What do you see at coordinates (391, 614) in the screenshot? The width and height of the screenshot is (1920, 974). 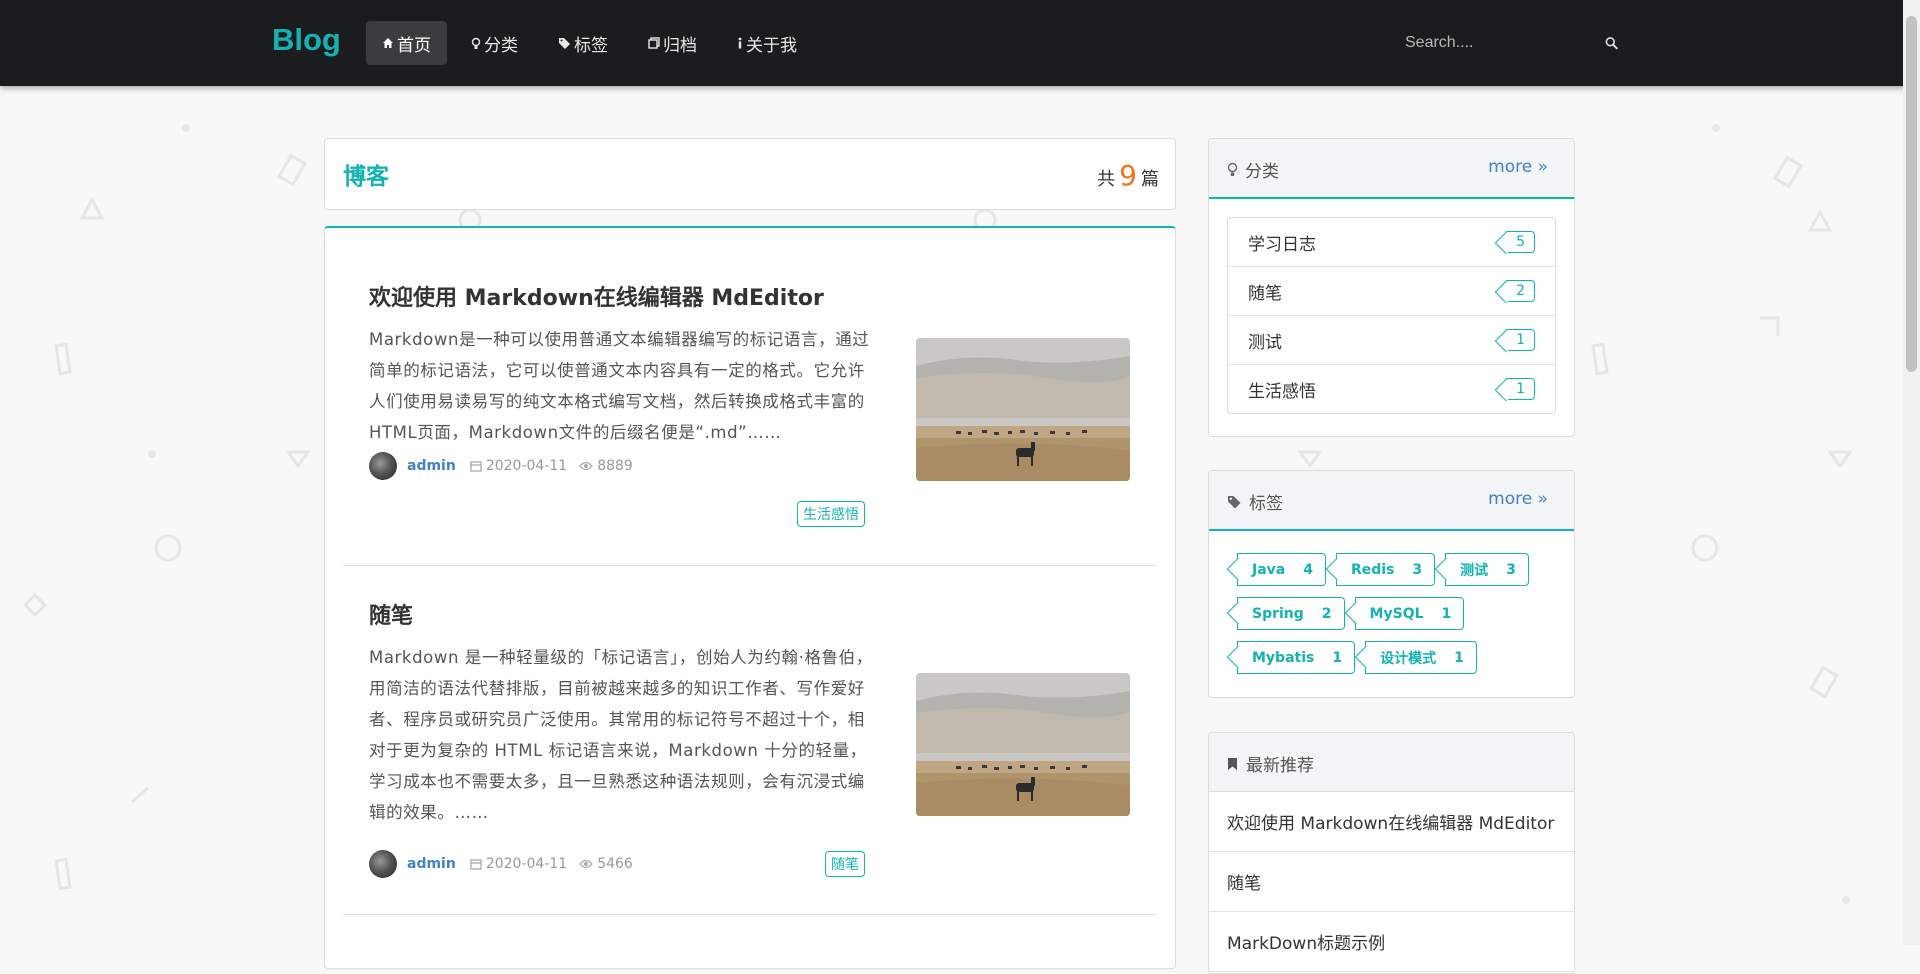 I see `post-title: 随笔` at bounding box center [391, 614].